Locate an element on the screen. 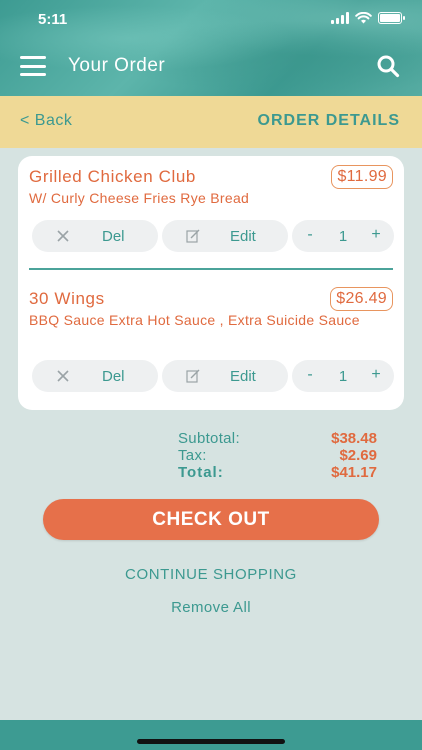 This screenshot has width=422, height=750. tax-label: Tax: is located at coordinates (192, 455).